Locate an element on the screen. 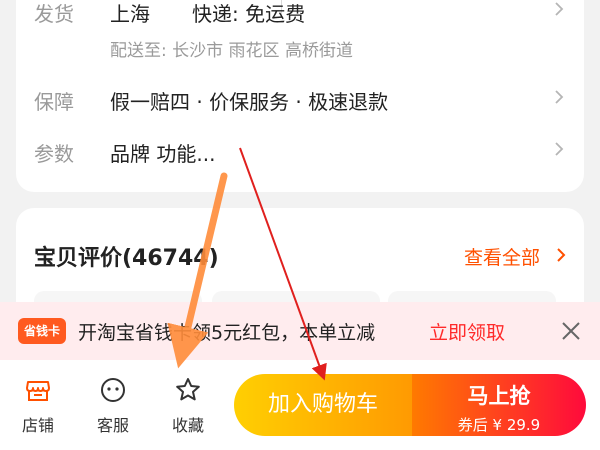 The width and height of the screenshot is (600, 450). add-to-cart-button: 加入购物车 is located at coordinates (323, 405).